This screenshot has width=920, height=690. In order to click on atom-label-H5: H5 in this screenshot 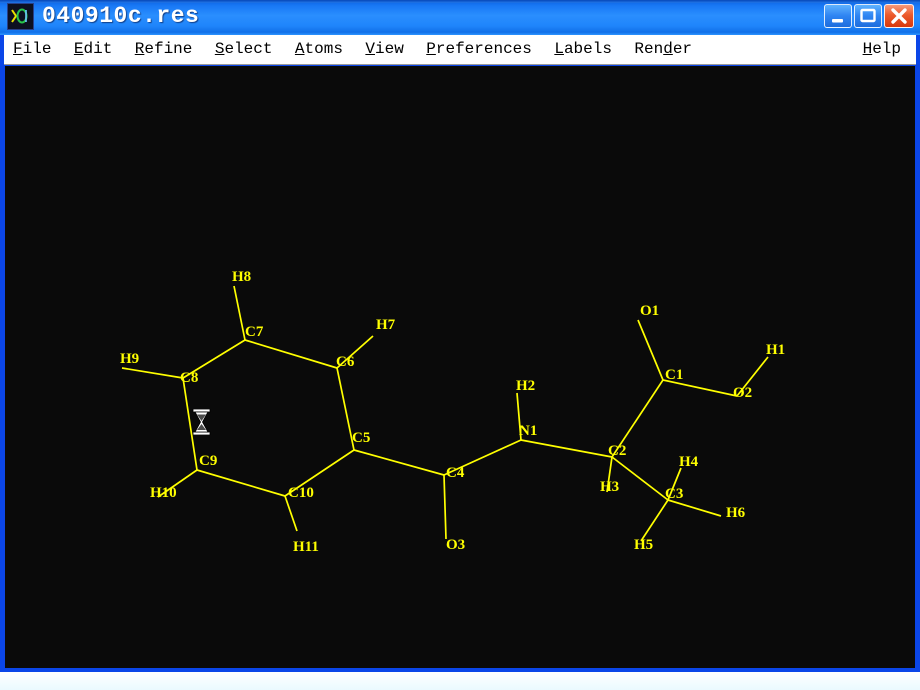, I will do `click(643, 545)`.